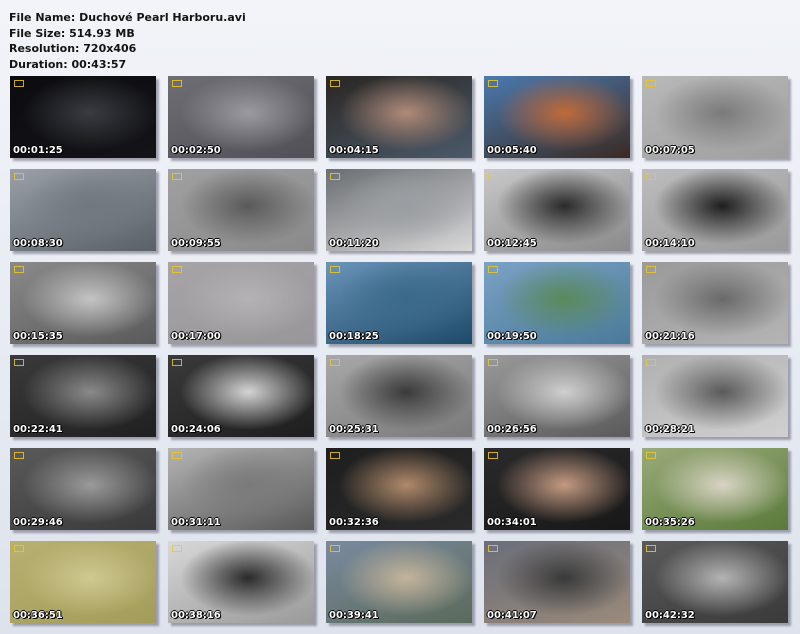 Image resolution: width=800 pixels, height=634 pixels. What do you see at coordinates (72, 33) in the screenshot?
I see `file-size-label: File Size: 514.93 MB` at bounding box center [72, 33].